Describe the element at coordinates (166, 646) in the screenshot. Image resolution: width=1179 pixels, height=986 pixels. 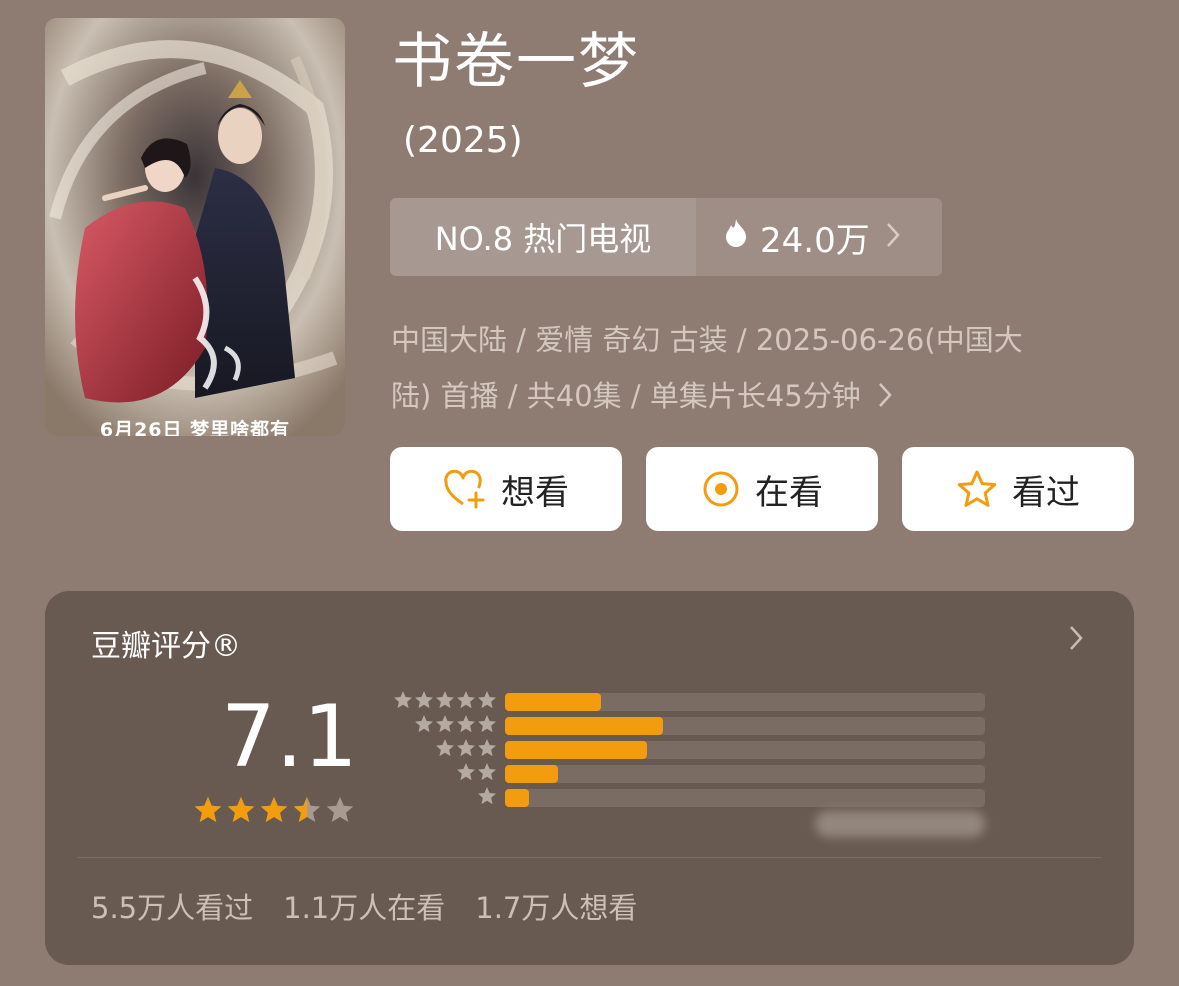
I see `rating-title: 豆瓣评分®` at that location.